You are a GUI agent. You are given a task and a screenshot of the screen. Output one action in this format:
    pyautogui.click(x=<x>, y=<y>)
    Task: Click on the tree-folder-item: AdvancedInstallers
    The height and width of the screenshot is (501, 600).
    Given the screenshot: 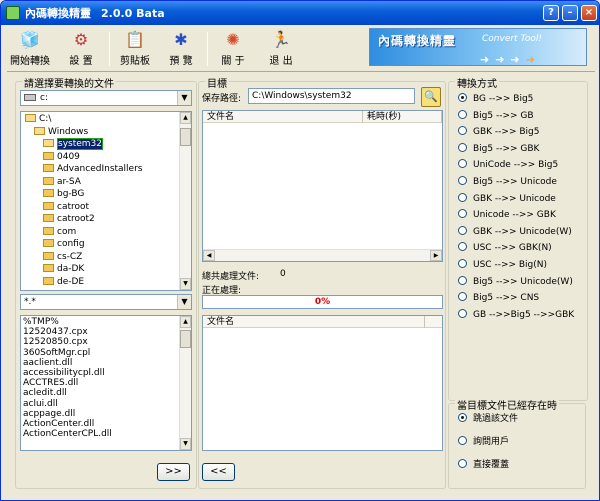 What is the action you would take?
    pyautogui.click(x=100, y=169)
    